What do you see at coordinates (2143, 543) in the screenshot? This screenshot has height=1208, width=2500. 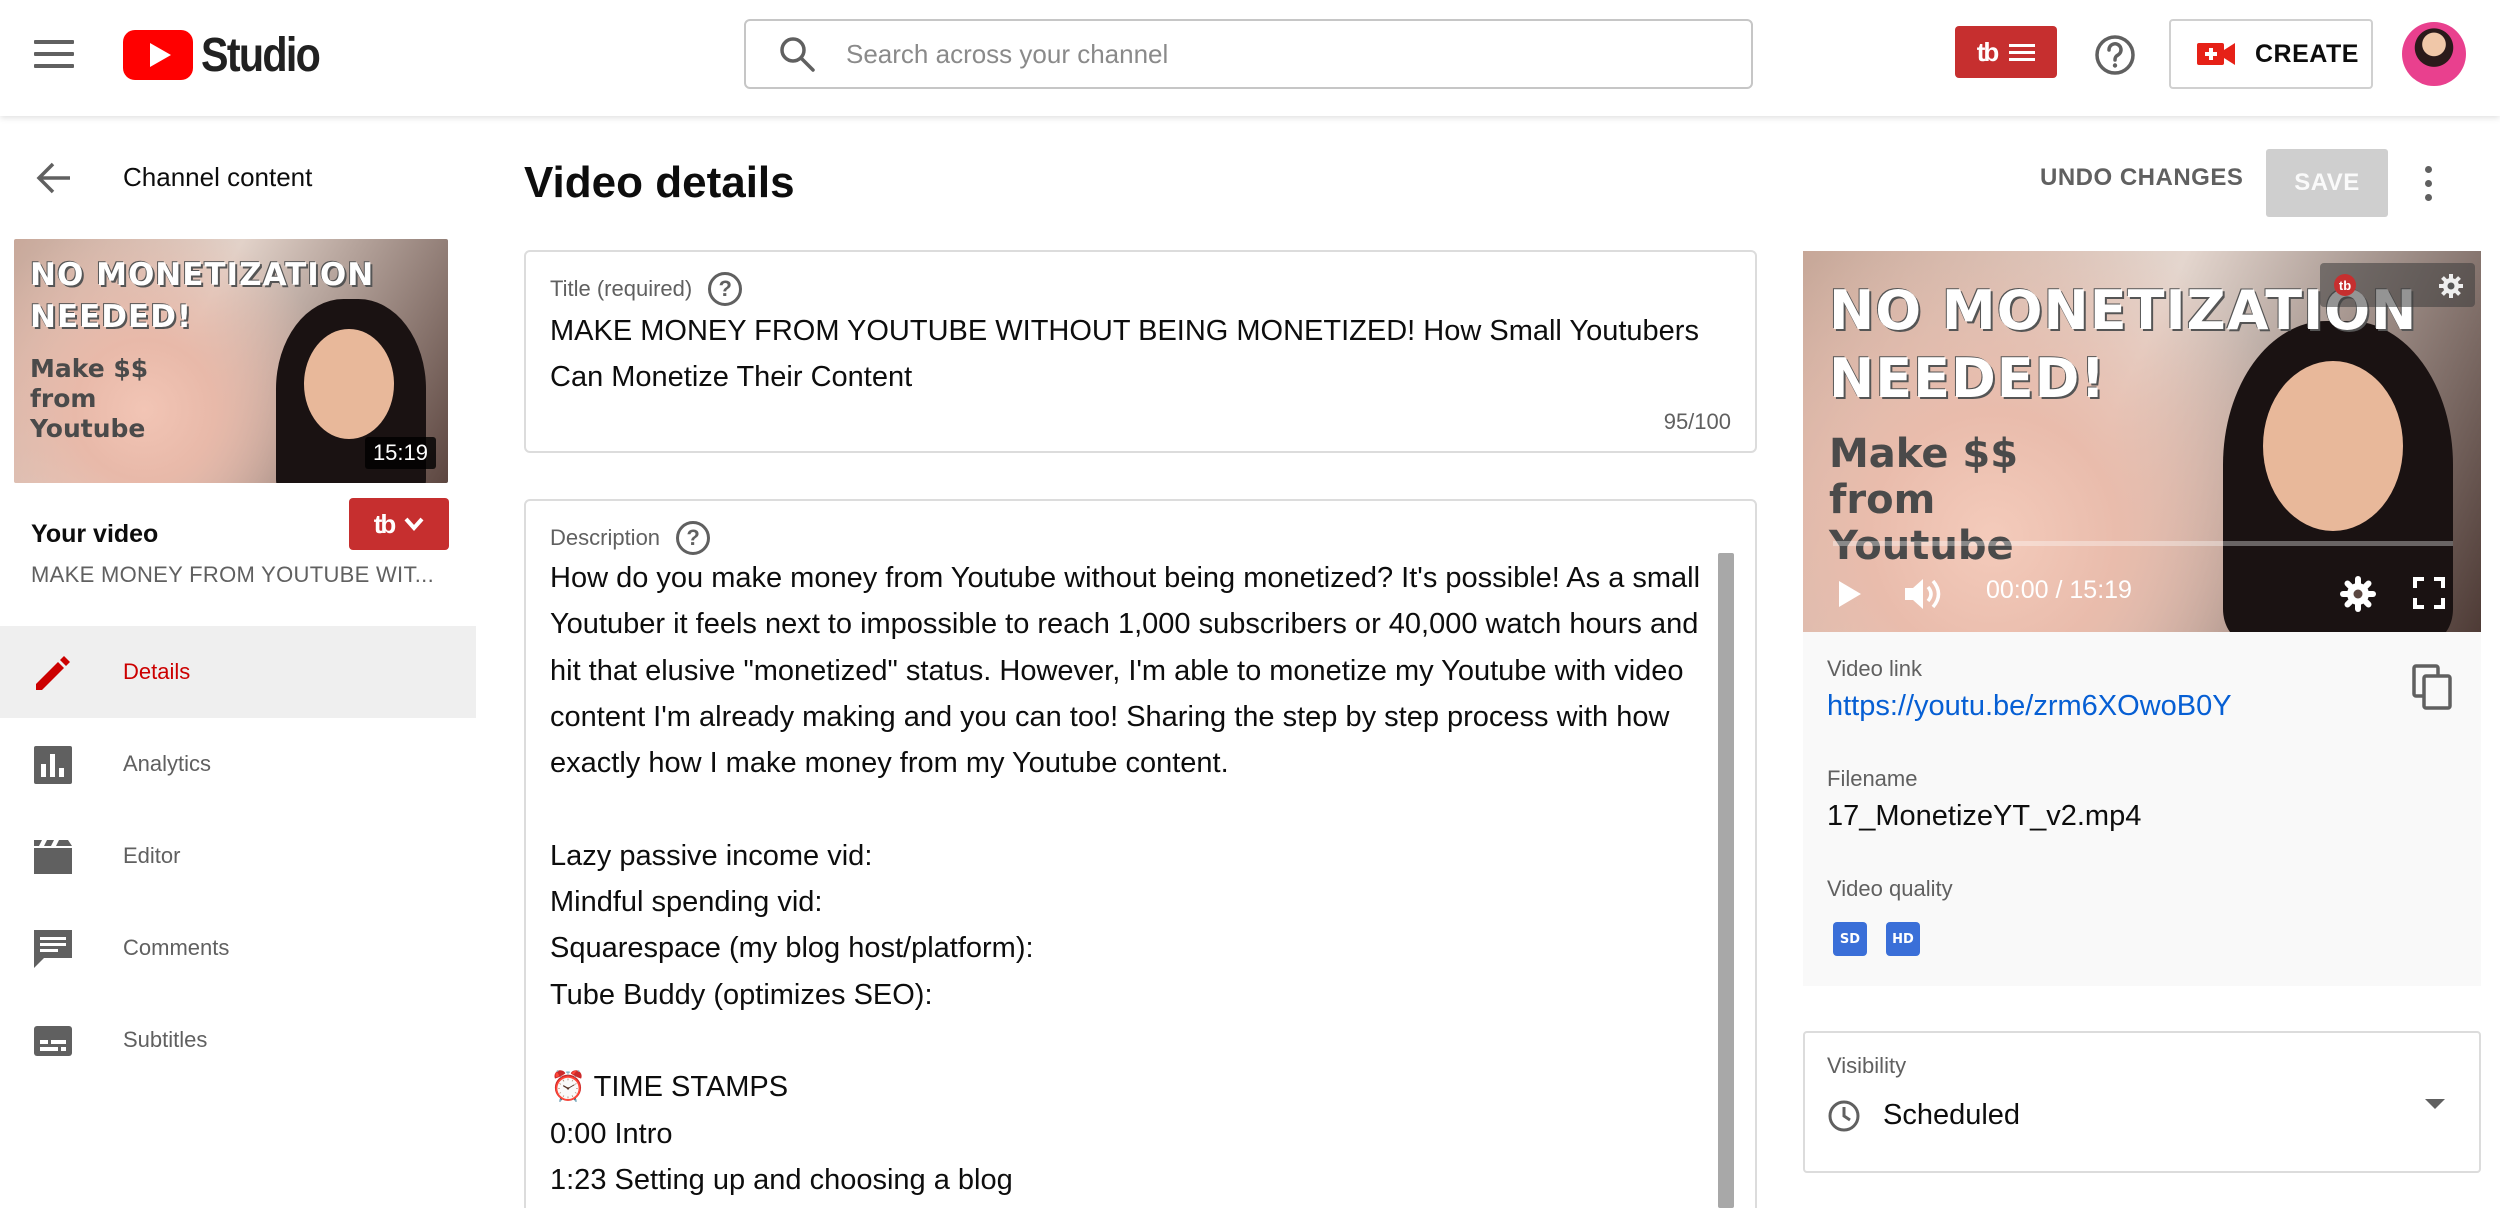 I see `playback-progress-bar` at bounding box center [2143, 543].